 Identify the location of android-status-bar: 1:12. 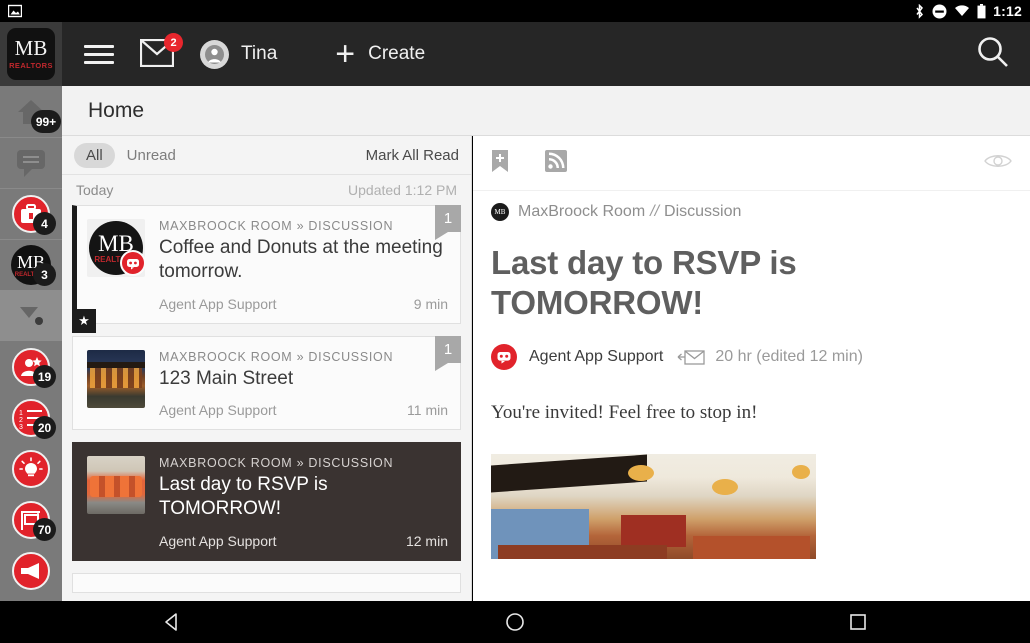
(515, 11).